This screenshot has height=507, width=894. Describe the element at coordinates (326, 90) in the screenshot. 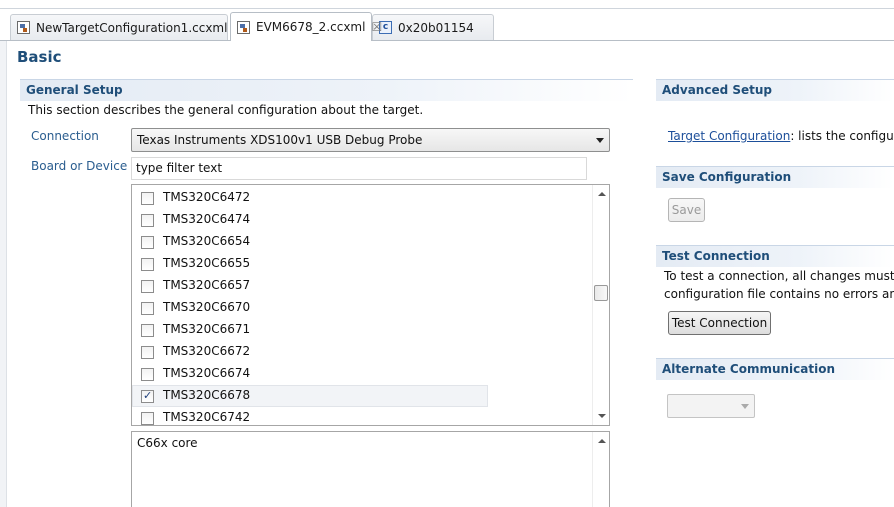

I see `general-setup-header: General Setup` at that location.